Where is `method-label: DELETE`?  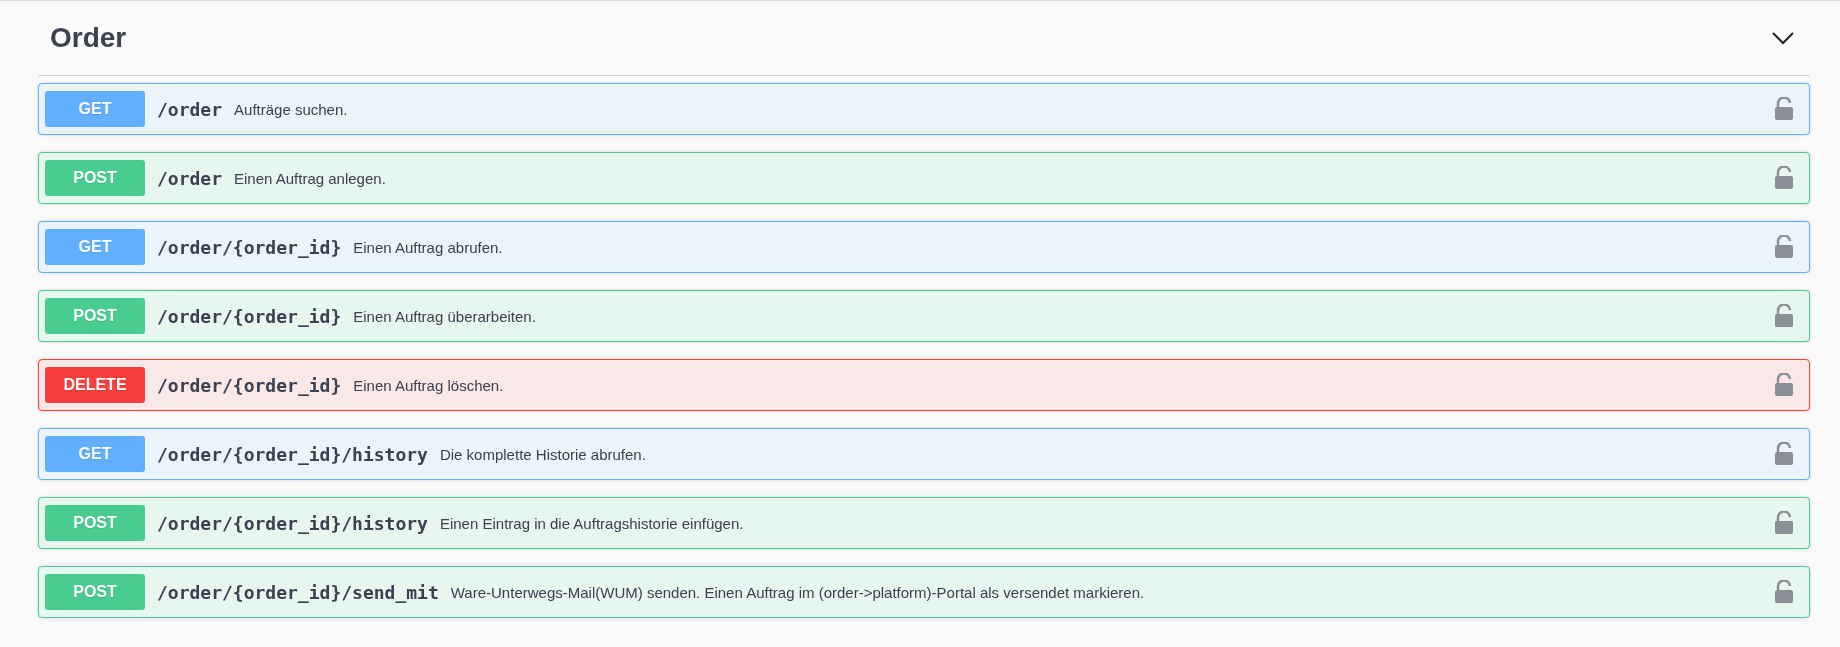
method-label: DELETE is located at coordinates (95, 385).